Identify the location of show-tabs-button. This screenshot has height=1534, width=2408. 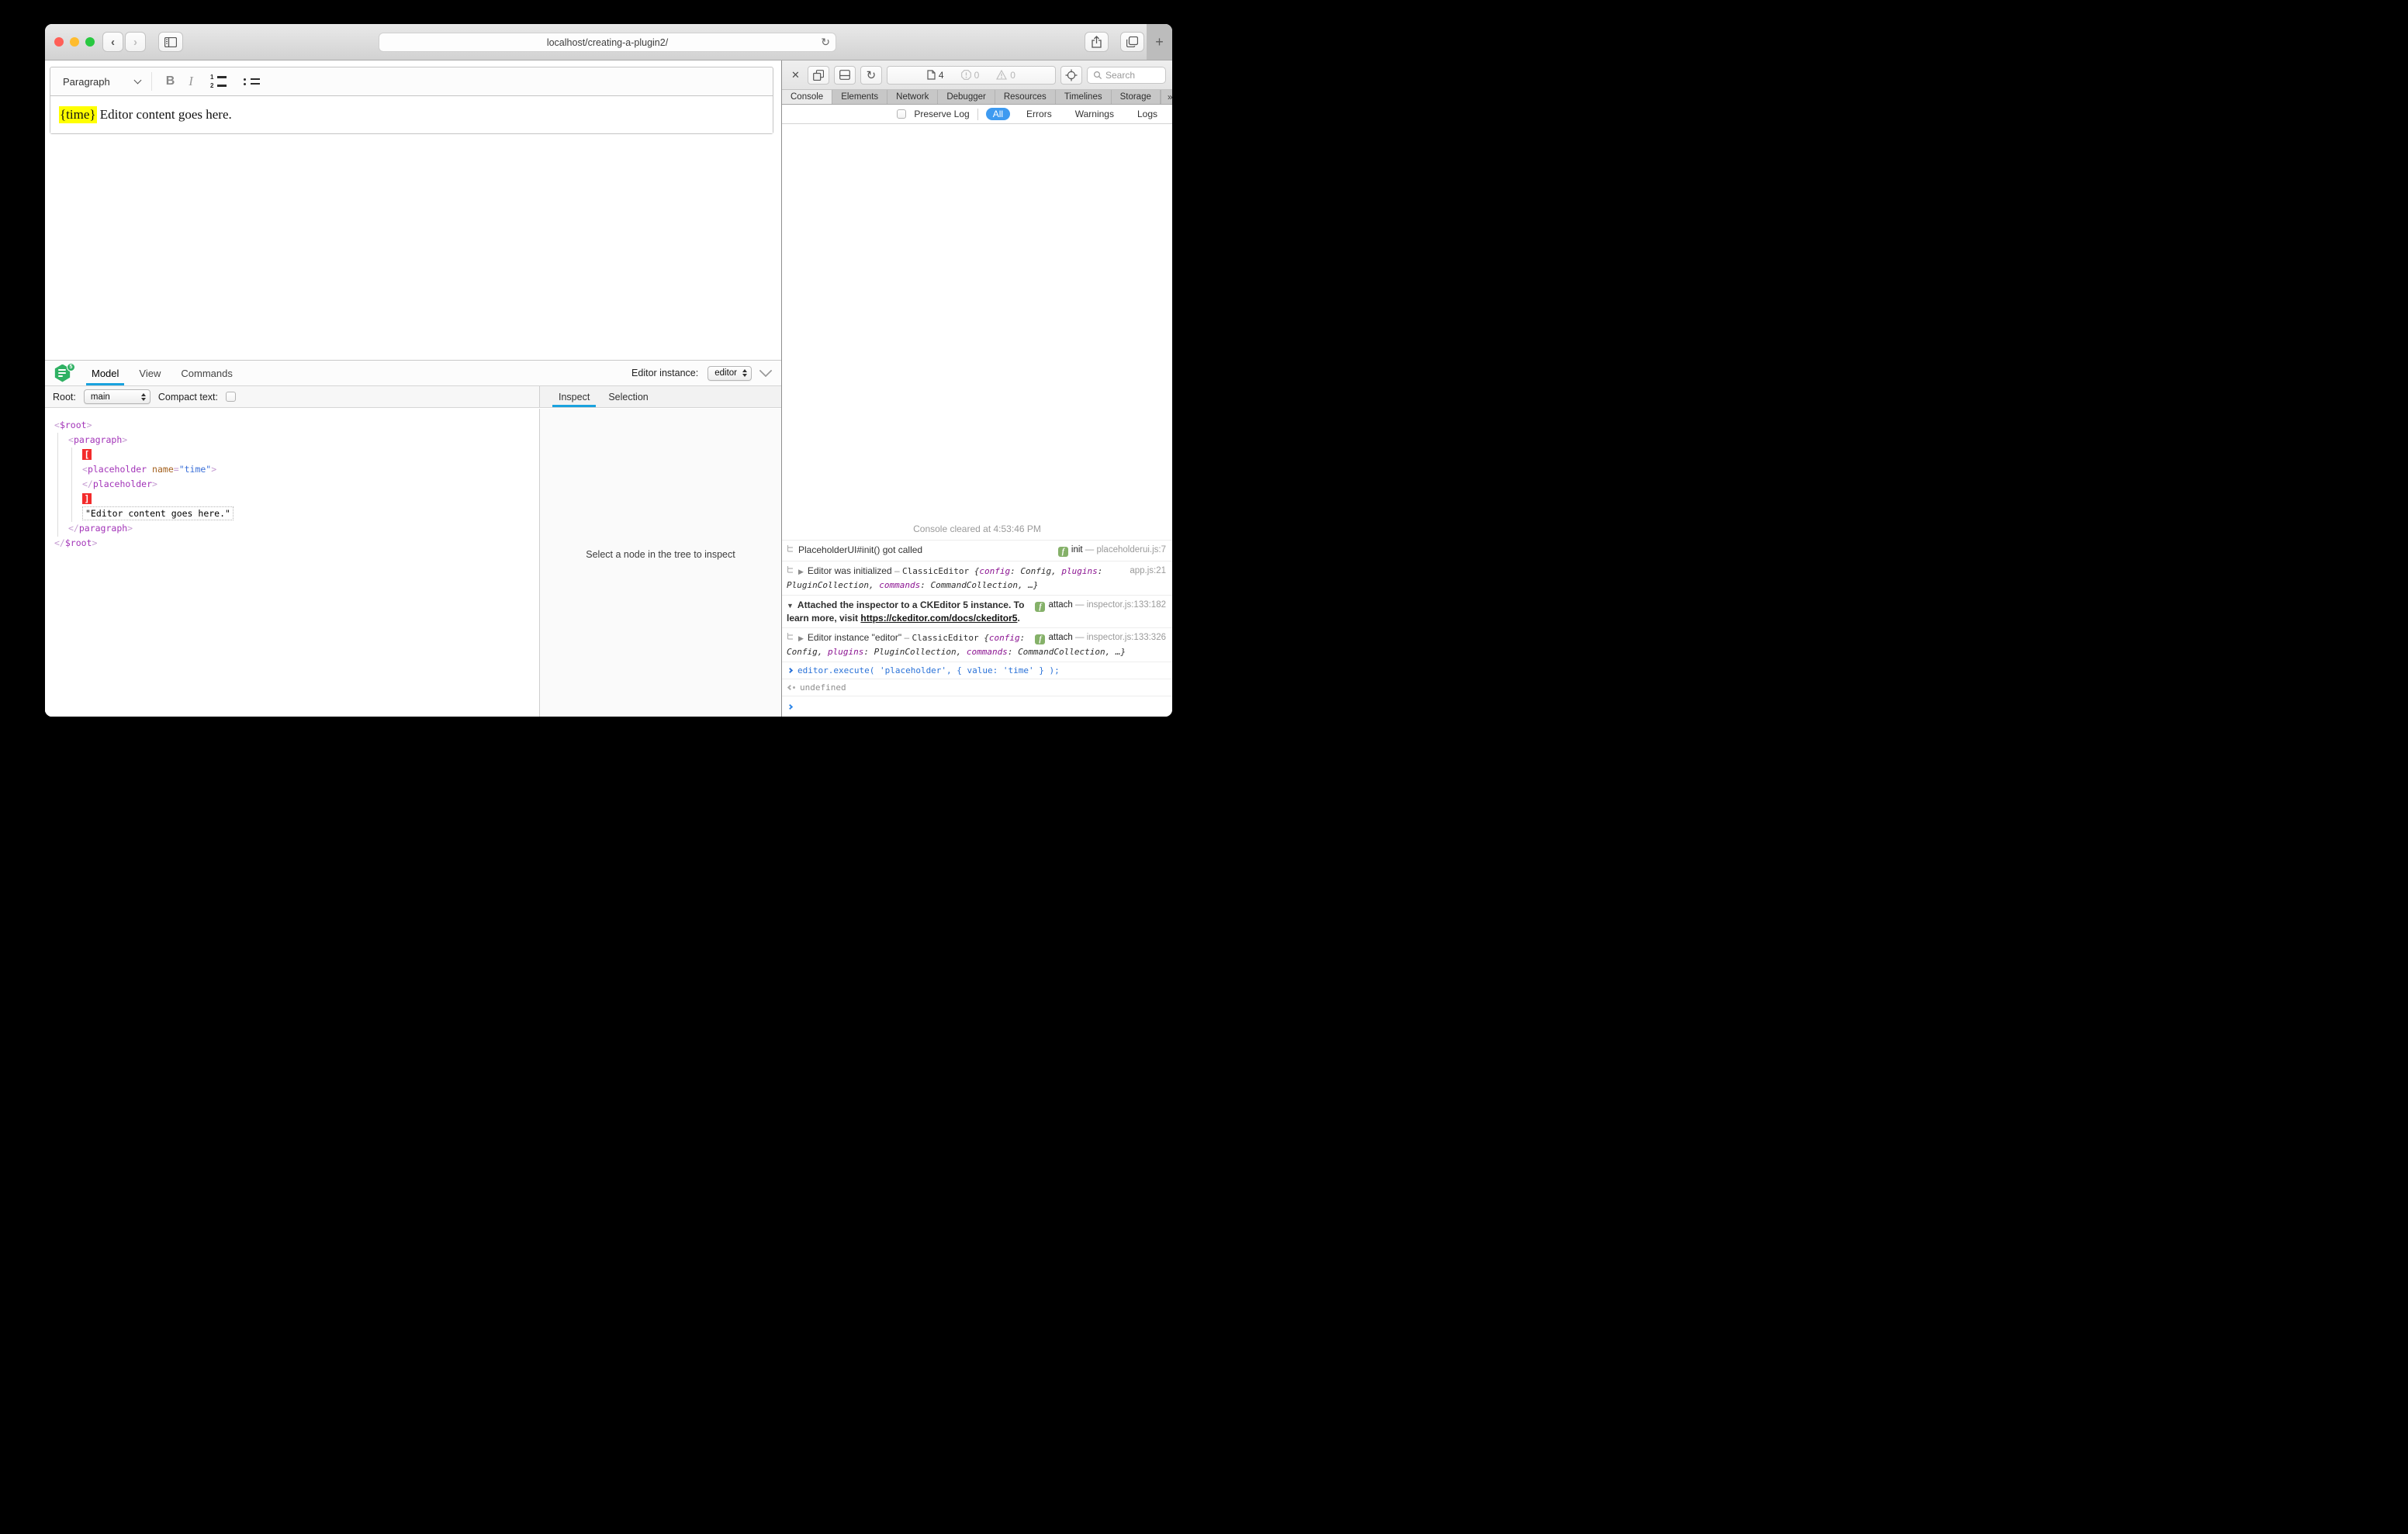
(1132, 42).